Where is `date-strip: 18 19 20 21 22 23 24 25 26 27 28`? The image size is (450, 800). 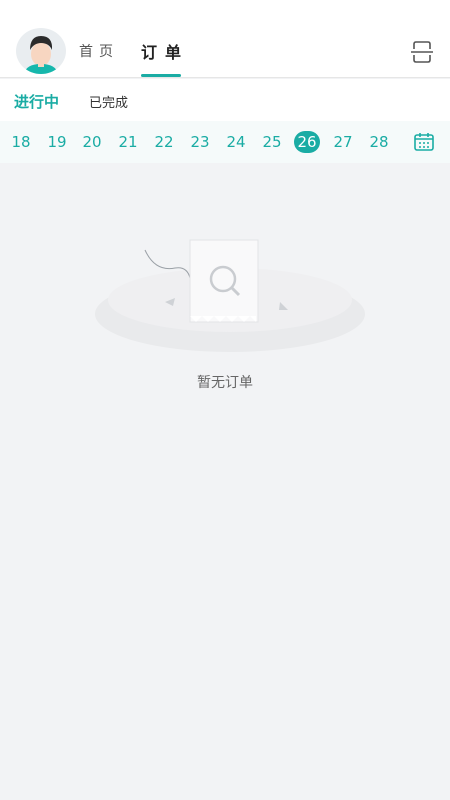 date-strip: 18 19 20 21 22 23 24 25 26 27 28 is located at coordinates (225, 142).